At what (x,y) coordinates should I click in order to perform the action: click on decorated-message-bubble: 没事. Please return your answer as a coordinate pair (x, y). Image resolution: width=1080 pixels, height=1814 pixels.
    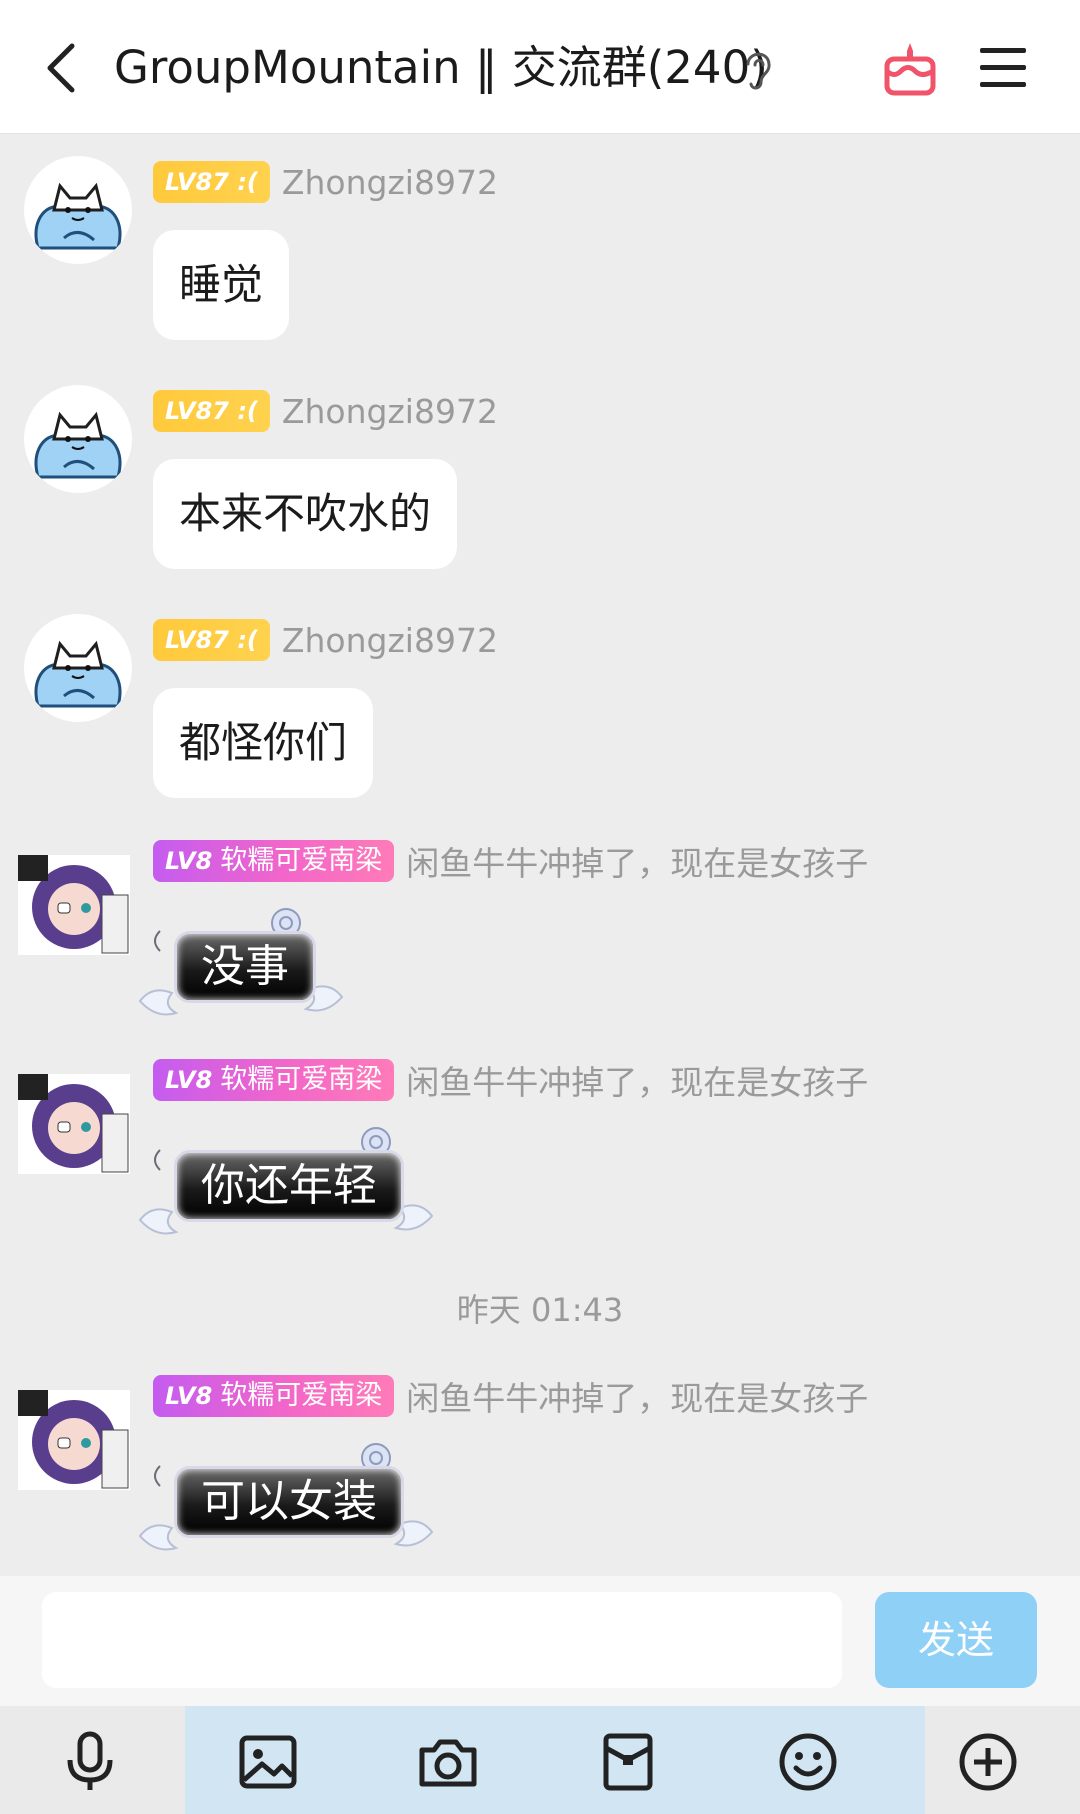
    Looking at the image, I should click on (241, 966).